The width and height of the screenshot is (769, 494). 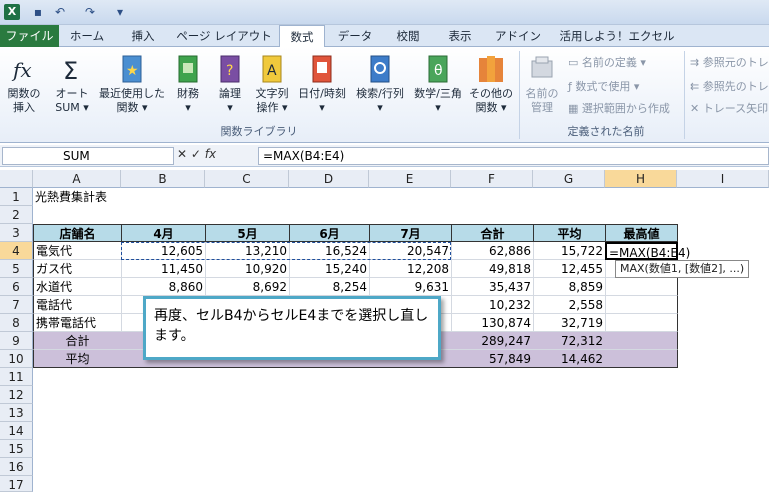 I want to click on column-header: F, so click(x=492, y=179).